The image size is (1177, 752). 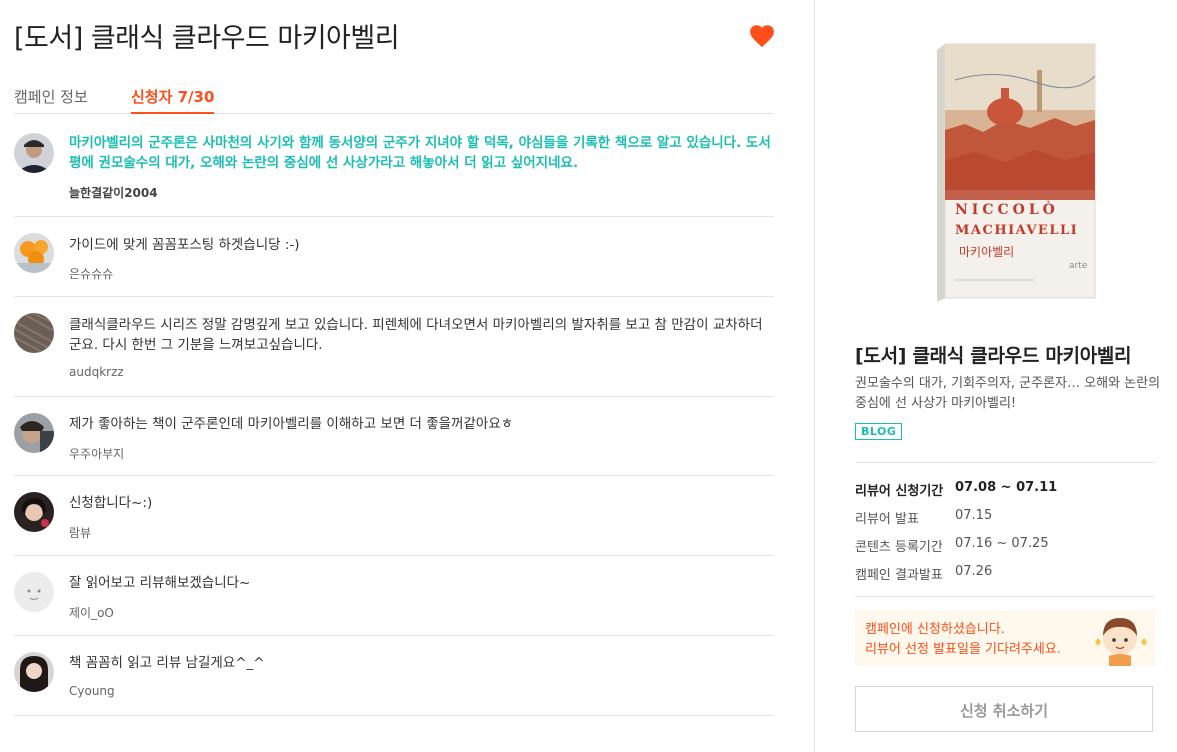 I want to click on comment-text: 가이드에 맞게 꼼꼼포스팅 하겟습니당 :-), so click(x=184, y=245).